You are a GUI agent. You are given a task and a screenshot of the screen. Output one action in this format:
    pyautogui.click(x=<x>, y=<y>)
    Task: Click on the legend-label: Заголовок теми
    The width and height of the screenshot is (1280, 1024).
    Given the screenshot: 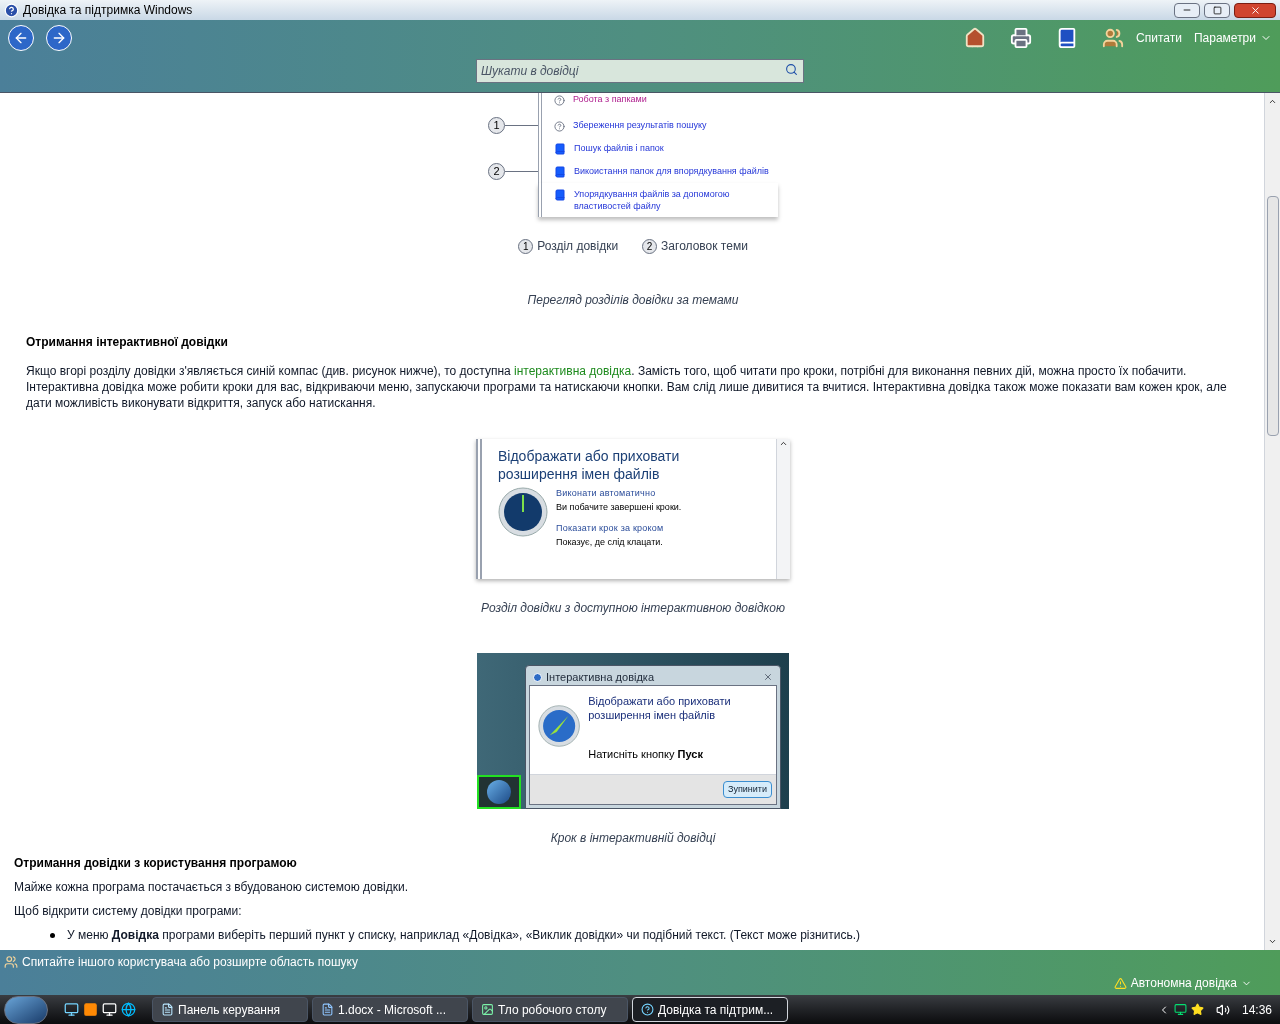 What is the action you would take?
    pyautogui.click(x=704, y=246)
    